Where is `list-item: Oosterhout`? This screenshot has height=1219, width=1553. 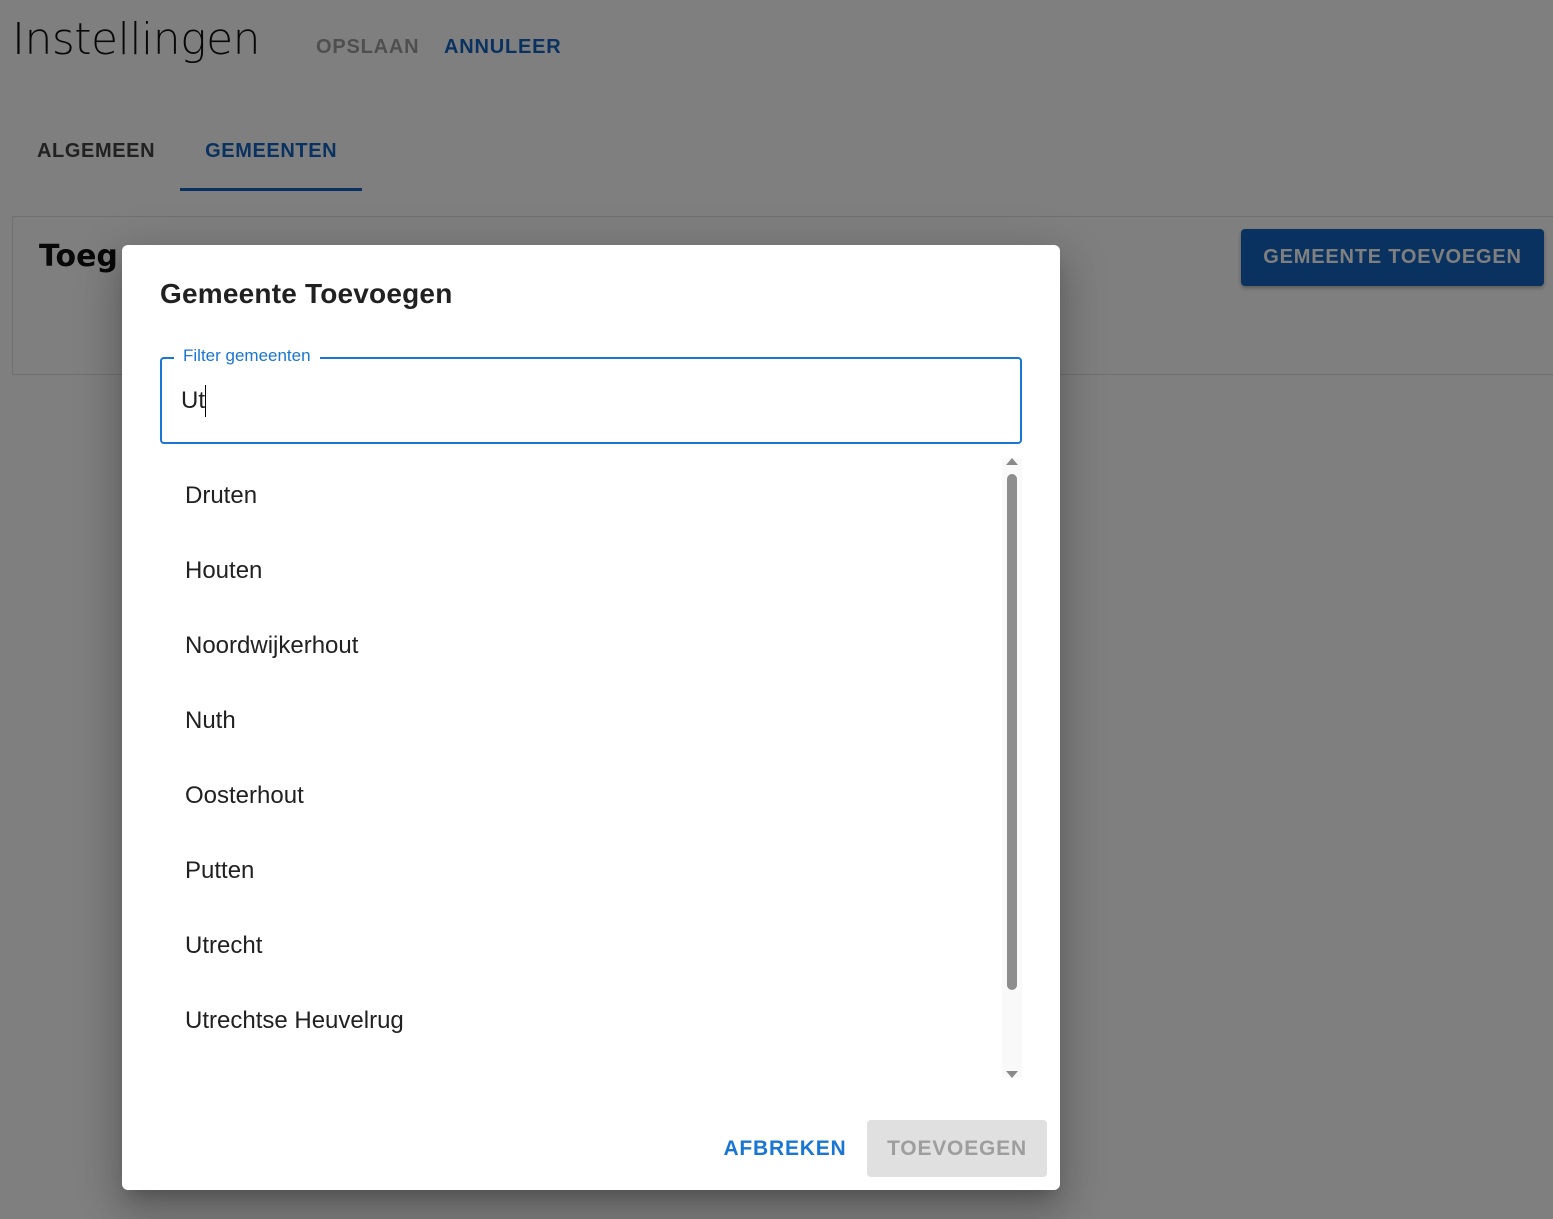
list-item: Oosterhout is located at coordinates (591, 795).